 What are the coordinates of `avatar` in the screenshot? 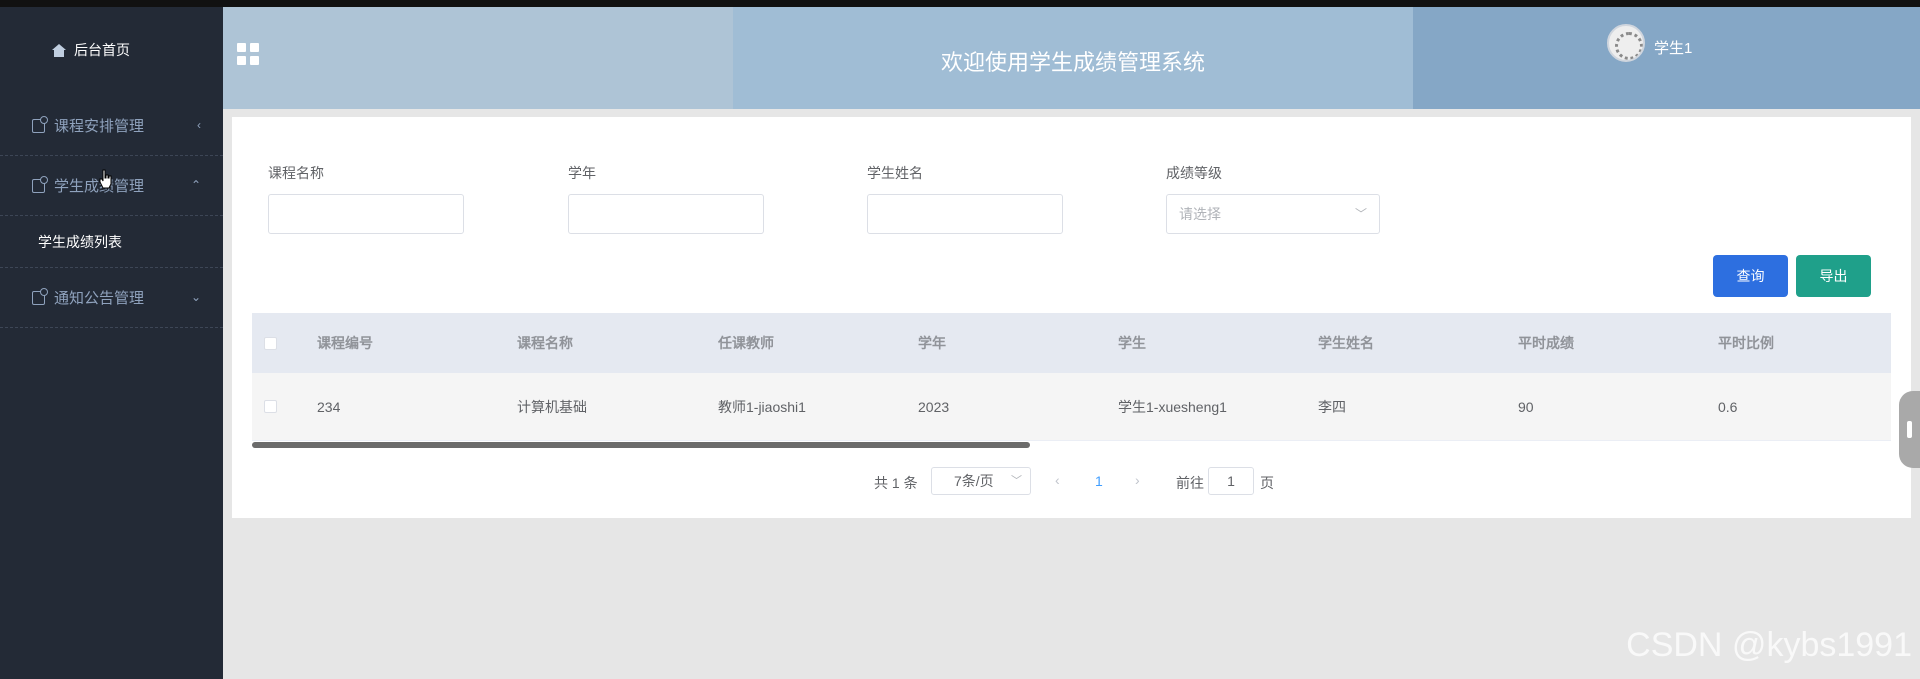 It's located at (1626, 43).